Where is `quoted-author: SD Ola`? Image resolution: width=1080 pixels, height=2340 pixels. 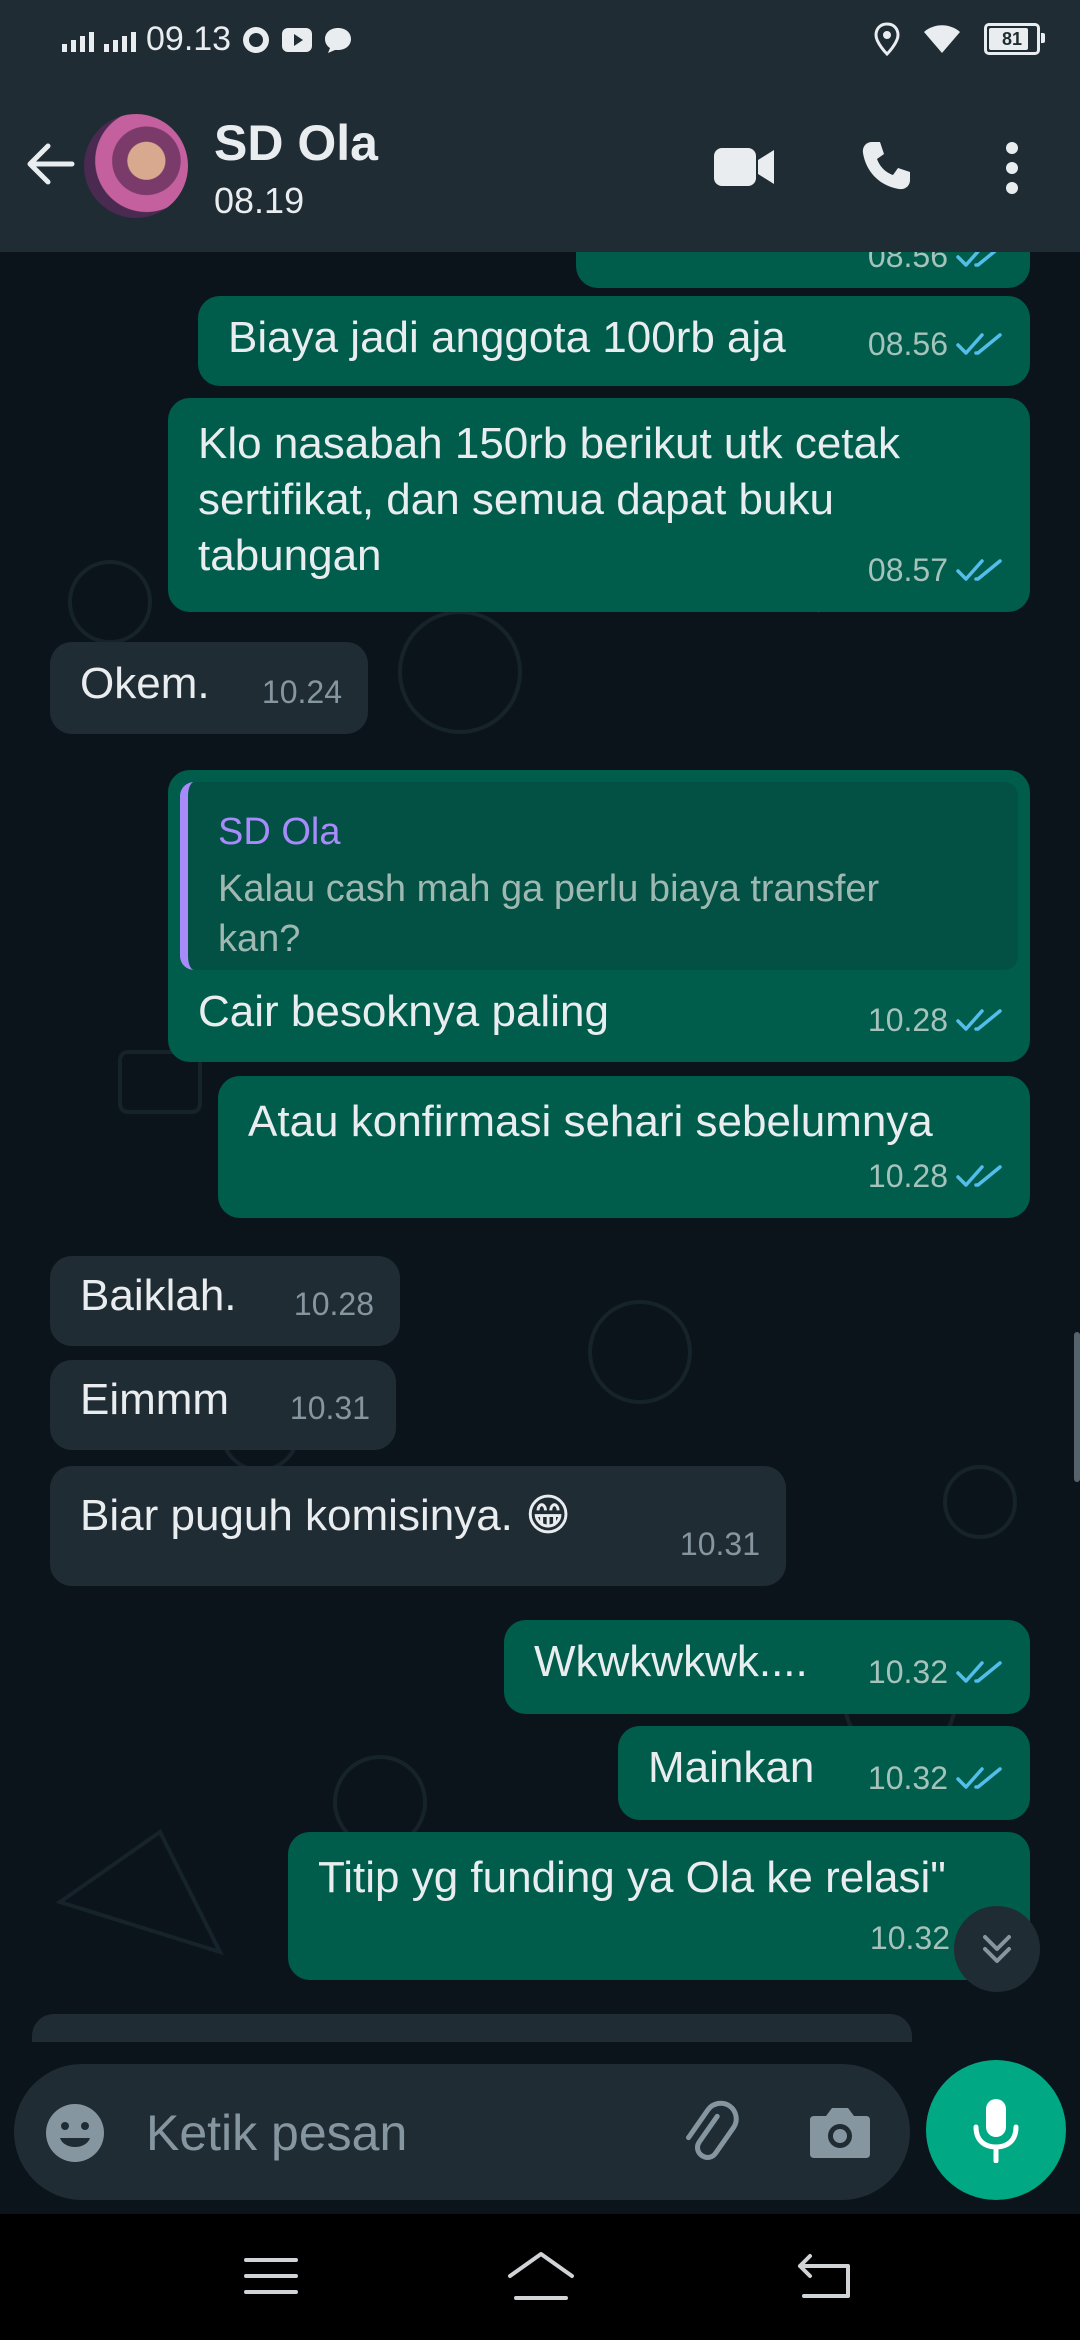
quoted-author: SD Ola is located at coordinates (279, 832).